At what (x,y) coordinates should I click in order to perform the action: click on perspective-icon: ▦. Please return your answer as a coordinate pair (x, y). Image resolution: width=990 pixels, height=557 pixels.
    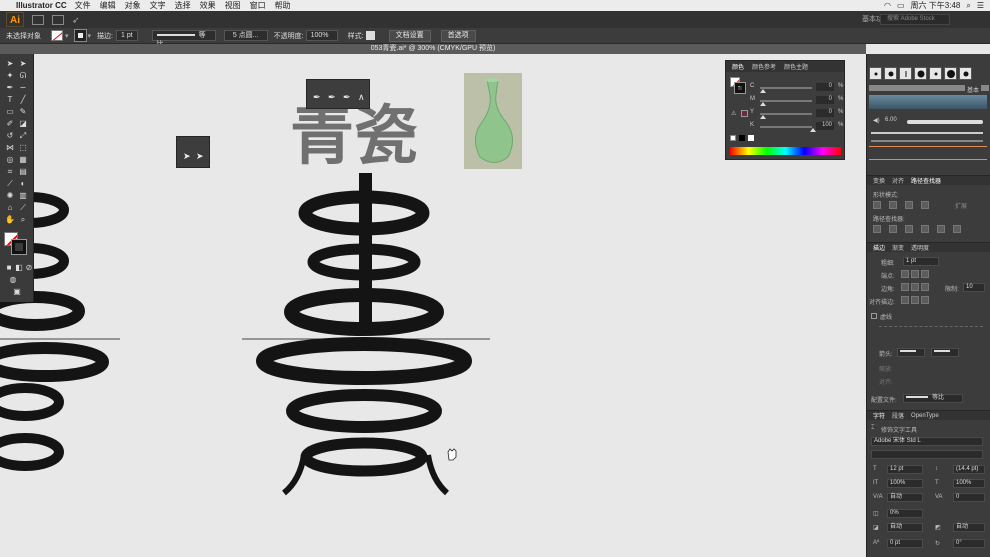
    Looking at the image, I should click on (23, 160).